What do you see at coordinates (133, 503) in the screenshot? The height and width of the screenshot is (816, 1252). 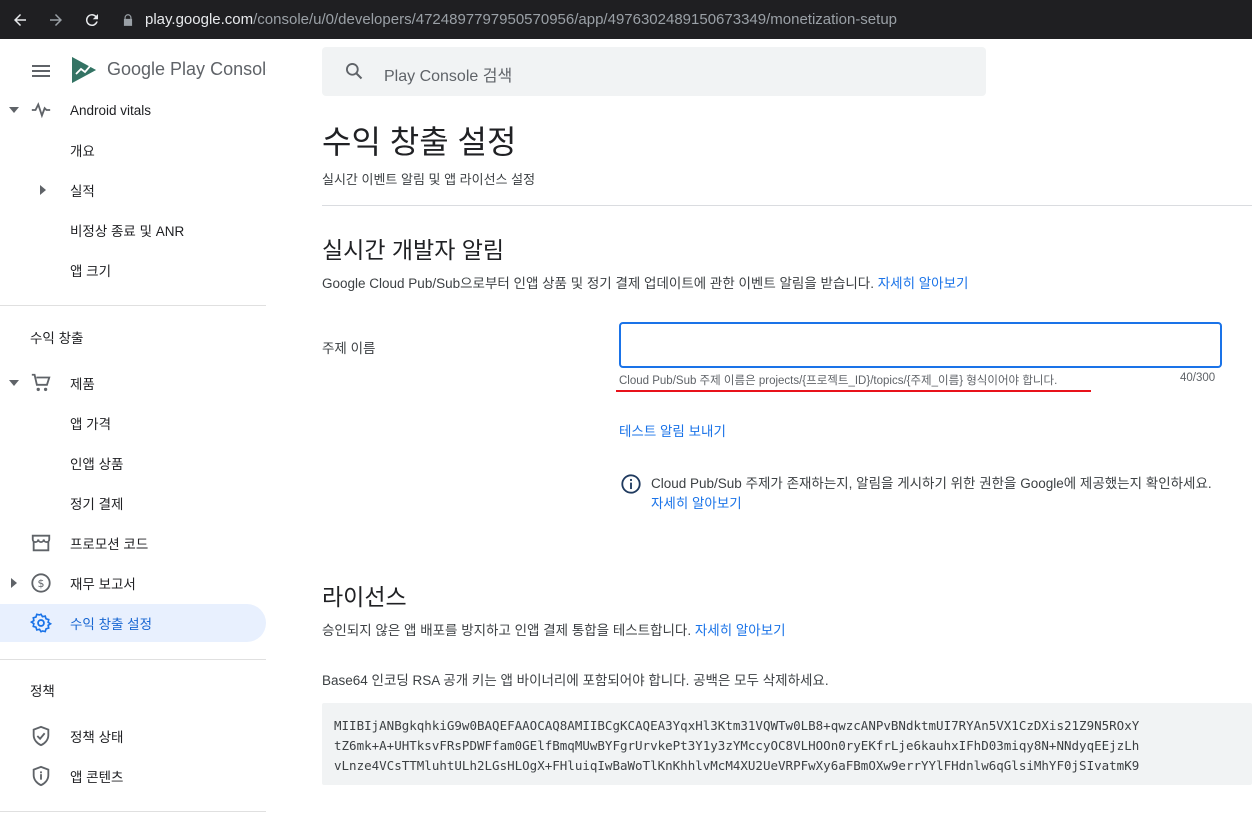 I see `sidebar-item-subscriptions: 정기 결제` at bounding box center [133, 503].